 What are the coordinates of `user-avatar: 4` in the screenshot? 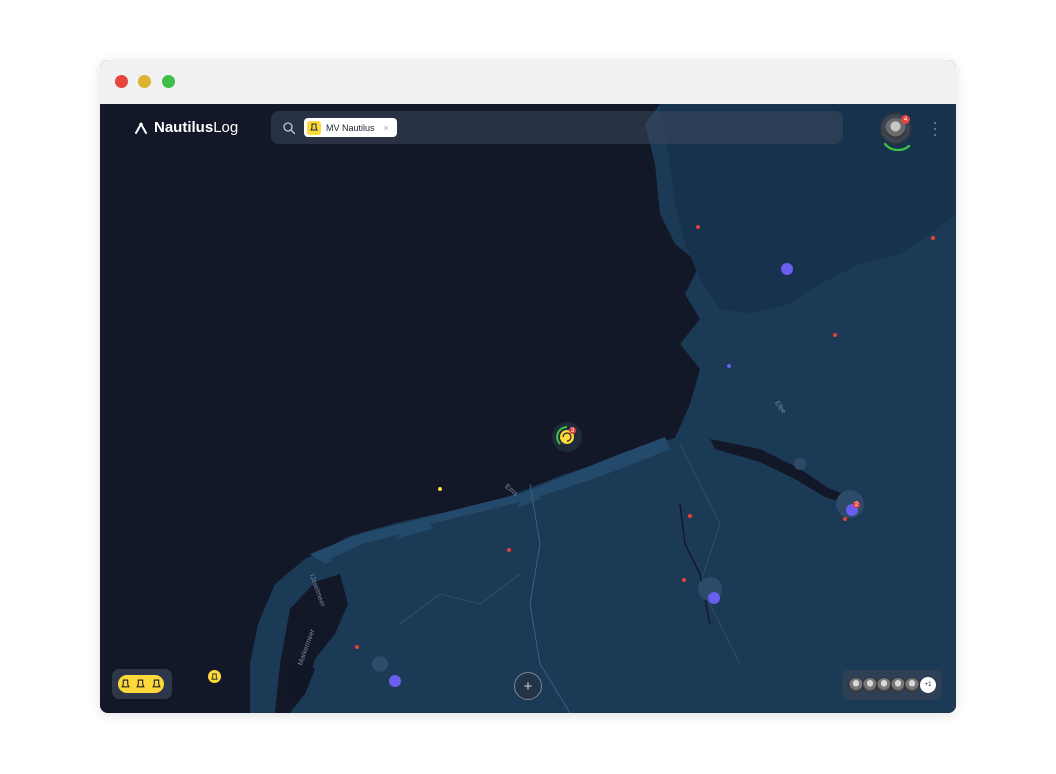 It's located at (895, 131).